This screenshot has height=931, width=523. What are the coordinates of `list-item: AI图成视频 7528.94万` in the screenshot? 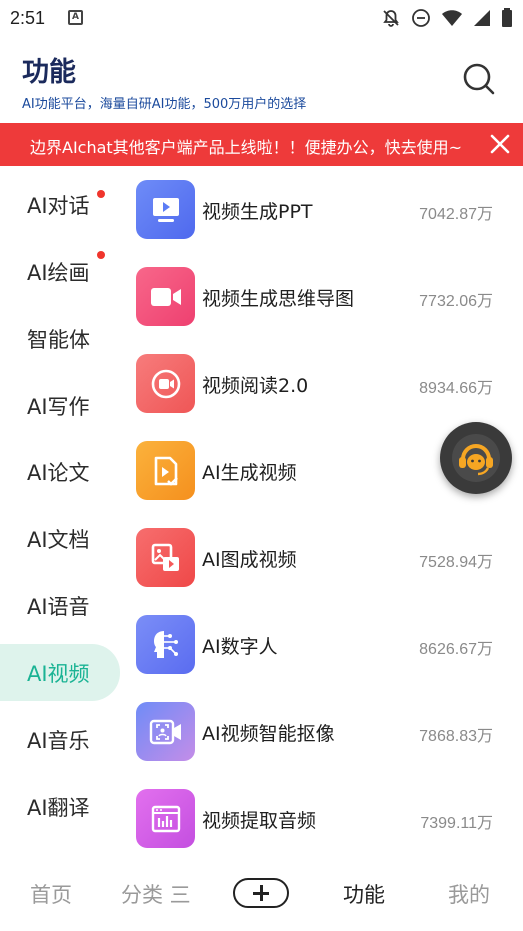 It's located at (324, 561).